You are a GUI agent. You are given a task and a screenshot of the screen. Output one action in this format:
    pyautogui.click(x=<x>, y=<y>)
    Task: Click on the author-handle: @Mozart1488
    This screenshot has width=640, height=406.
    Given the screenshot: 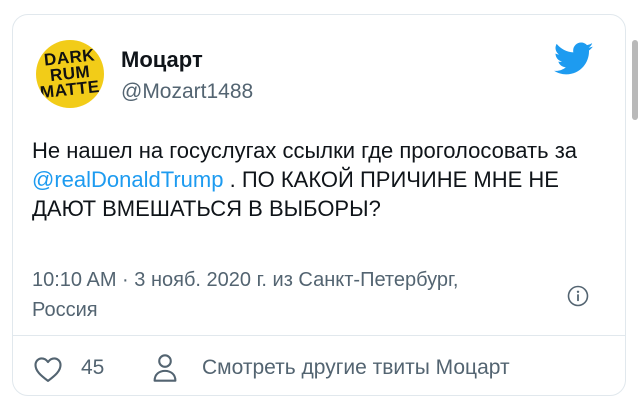 What is the action you would take?
    pyautogui.click(x=187, y=92)
    